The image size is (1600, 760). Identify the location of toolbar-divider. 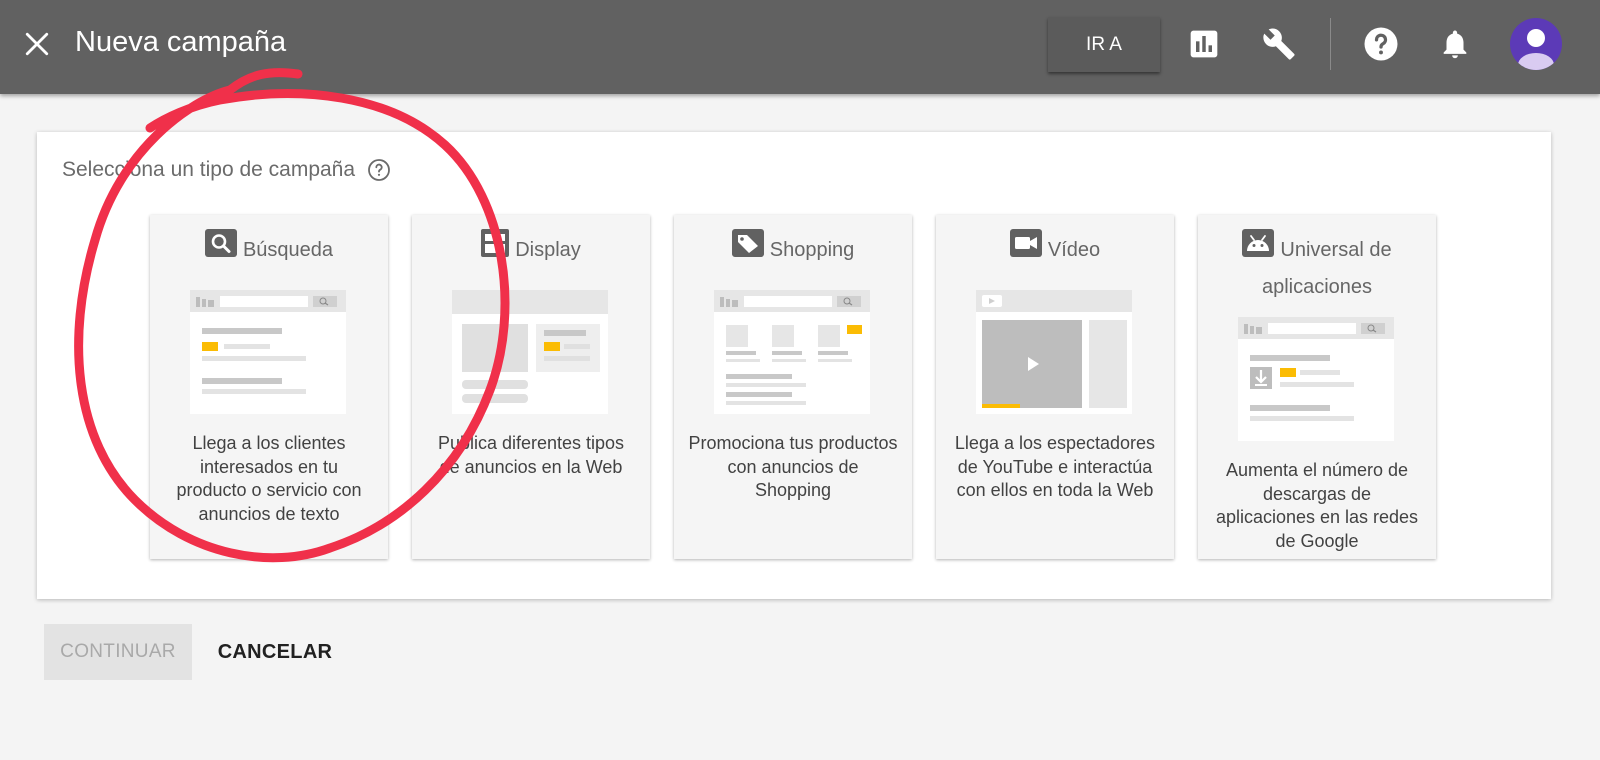
(1330, 44).